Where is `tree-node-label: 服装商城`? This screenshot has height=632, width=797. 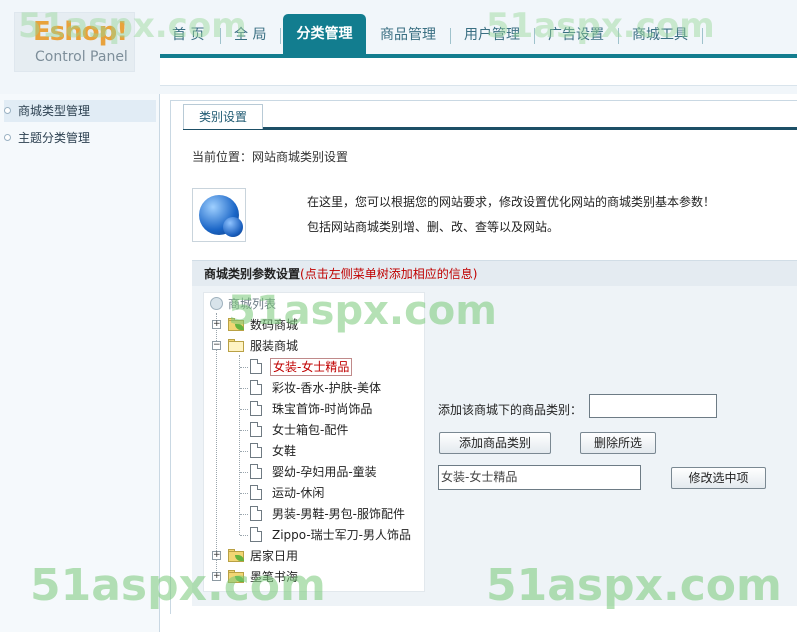
tree-node-label: 服装商城 is located at coordinates (274, 346).